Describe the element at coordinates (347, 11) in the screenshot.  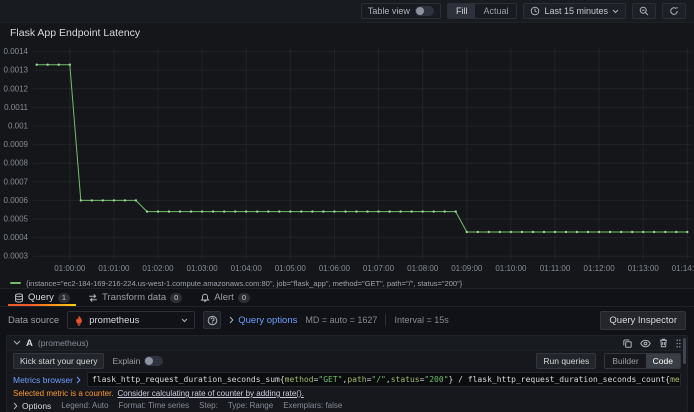
I see `topbar: Table view Fill Actual Last 15 minutes` at that location.